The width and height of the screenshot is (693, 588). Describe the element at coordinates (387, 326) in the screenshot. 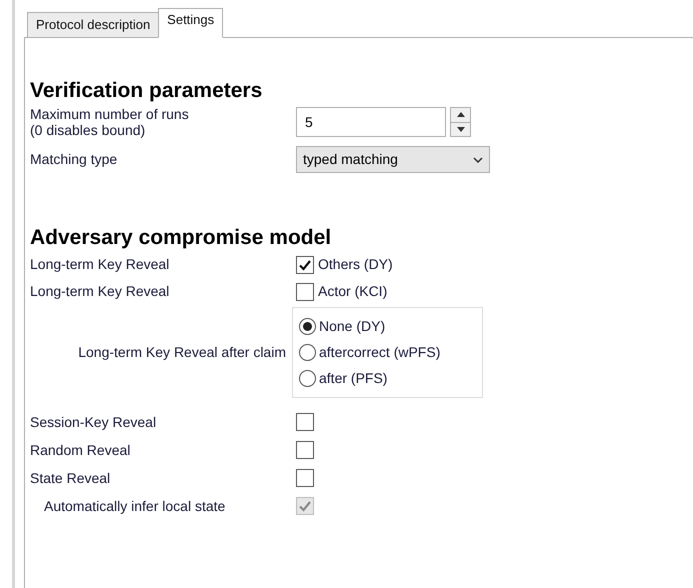

I see `radio-option: None (DY)` at that location.